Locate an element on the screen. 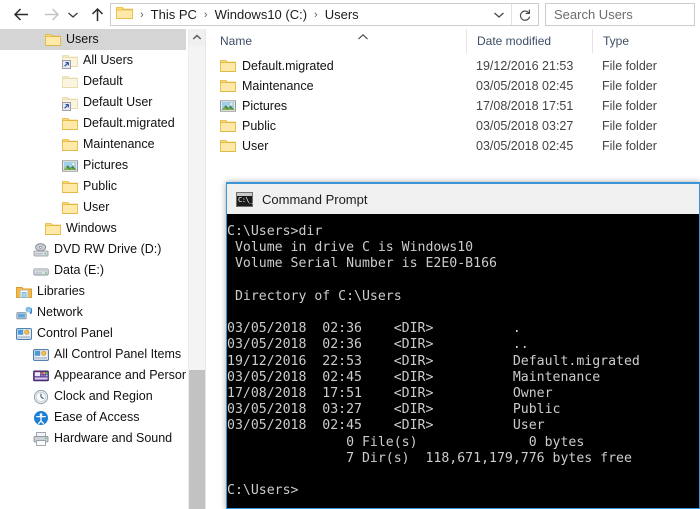 The height and width of the screenshot is (509, 700). up-arrow-icon is located at coordinates (97, 14).